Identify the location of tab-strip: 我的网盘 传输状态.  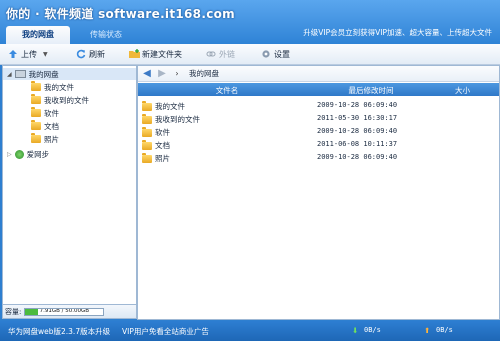
(74, 35).